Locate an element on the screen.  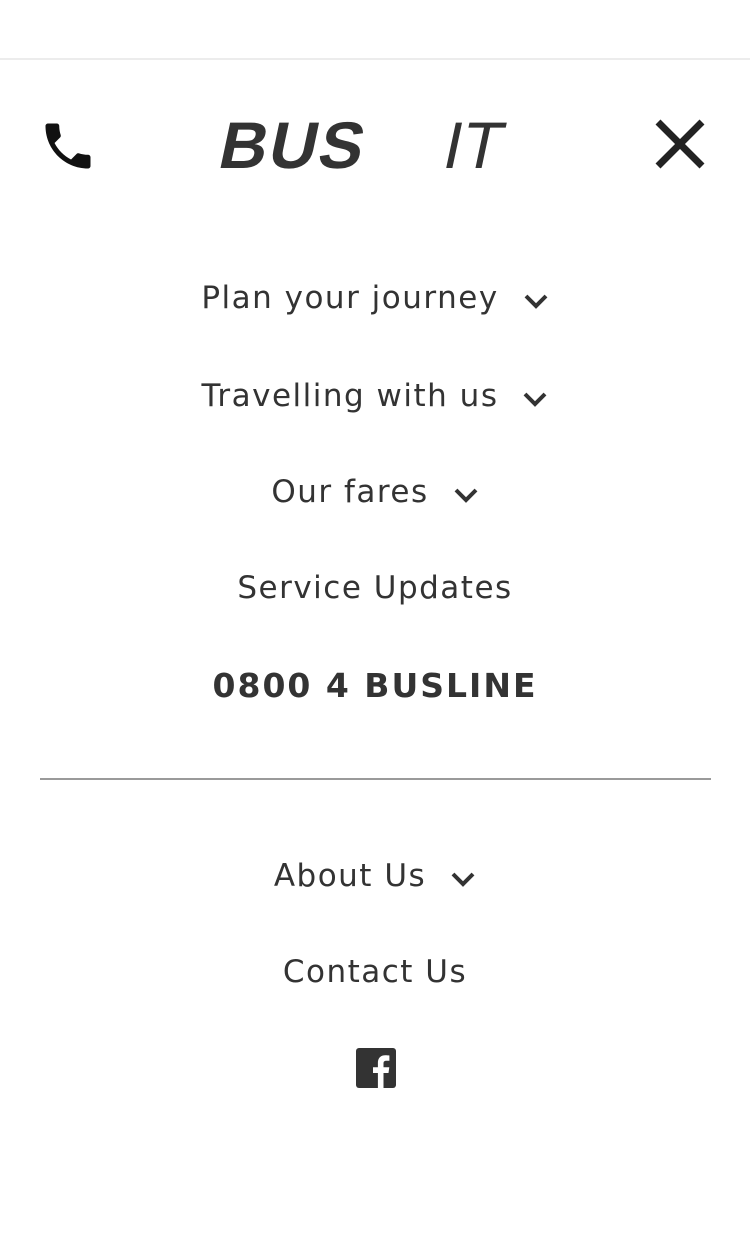
phone-button is located at coordinates (68, 146).